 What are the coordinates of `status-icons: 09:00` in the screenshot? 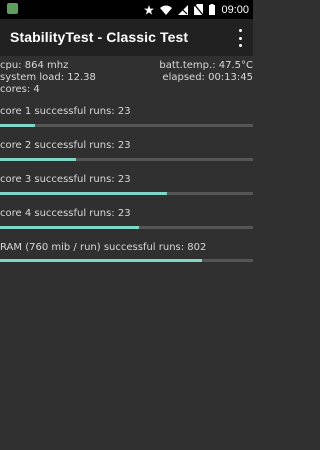 It's located at (196, 9).